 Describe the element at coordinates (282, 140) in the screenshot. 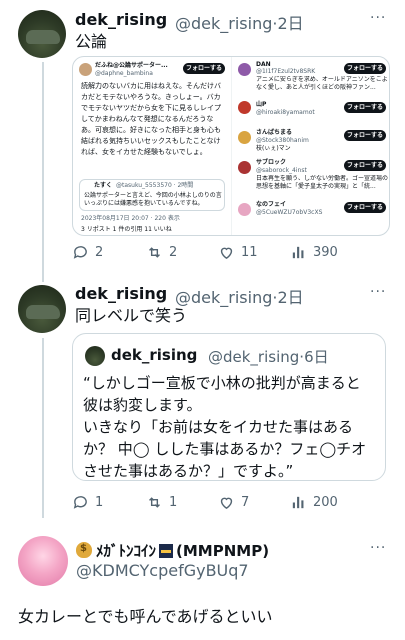

I see `suggestion-handle: @Stock380hanim` at that location.